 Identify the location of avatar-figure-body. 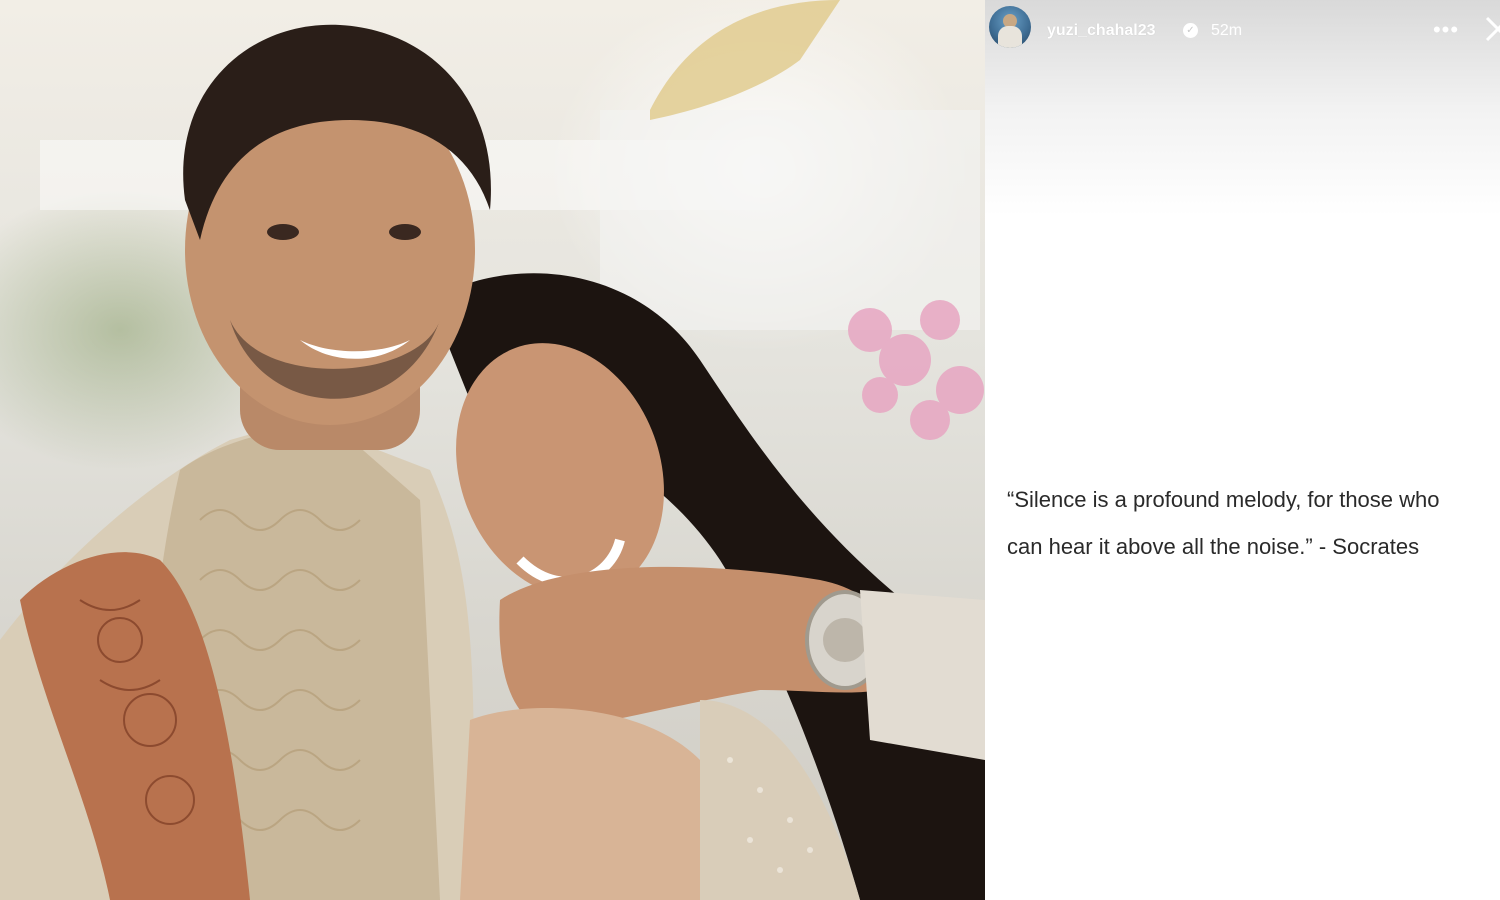
(1010, 37).